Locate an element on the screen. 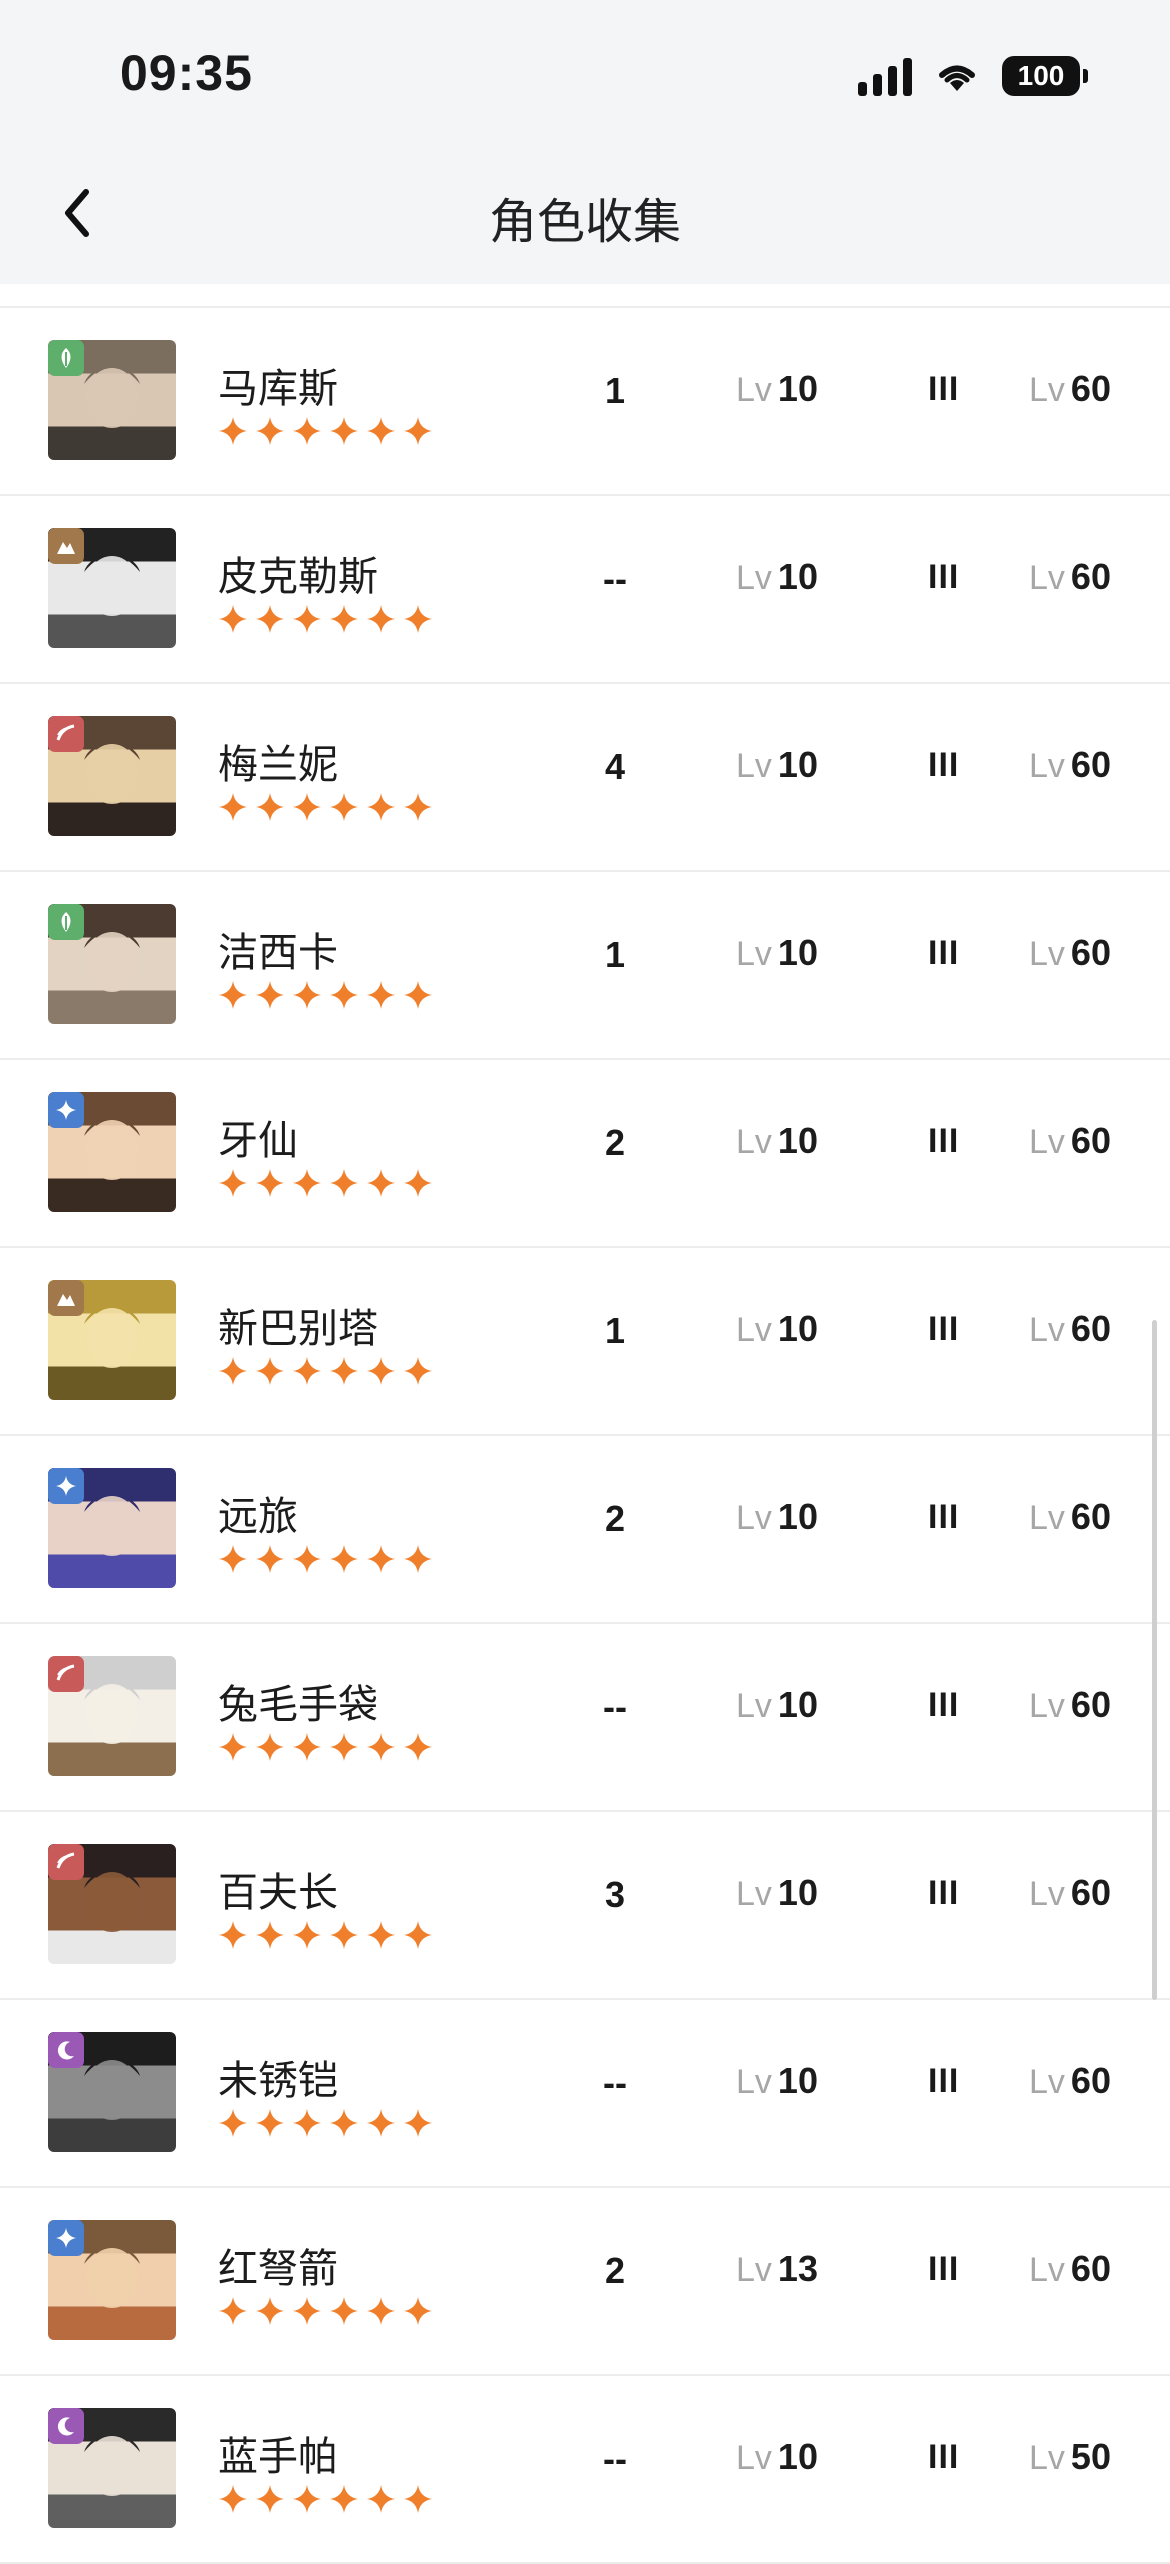 Image resolution: width=1170 pixels, height=2564 pixels. character-row: 洁西卡 1 Lv 10 III Lv 60 is located at coordinates (585, 966).